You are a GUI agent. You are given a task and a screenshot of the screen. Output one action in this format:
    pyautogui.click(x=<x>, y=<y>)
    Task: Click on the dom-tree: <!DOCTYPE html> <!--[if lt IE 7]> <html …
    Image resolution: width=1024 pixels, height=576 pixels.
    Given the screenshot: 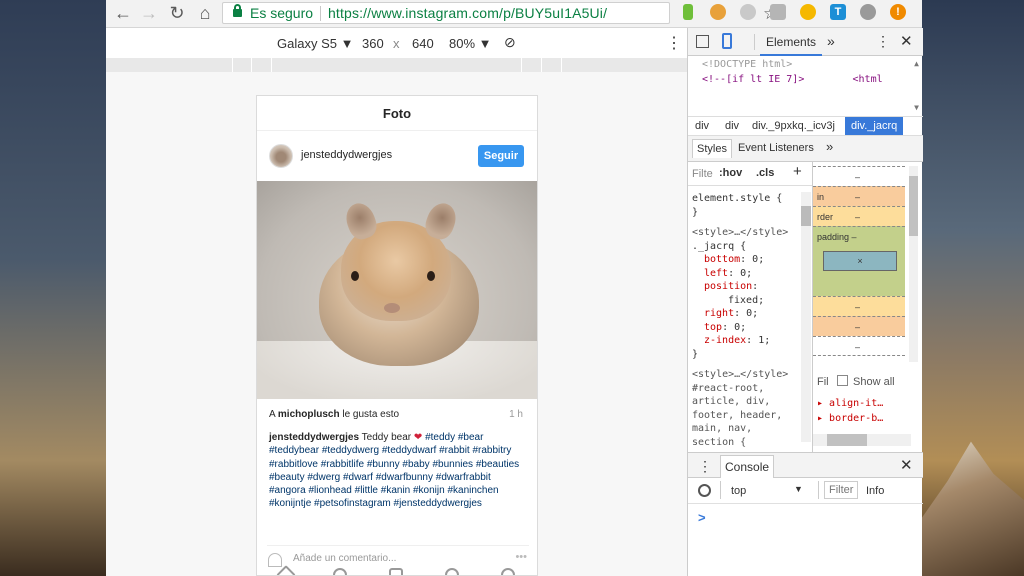 What is the action you would take?
    pyautogui.click(x=805, y=86)
    